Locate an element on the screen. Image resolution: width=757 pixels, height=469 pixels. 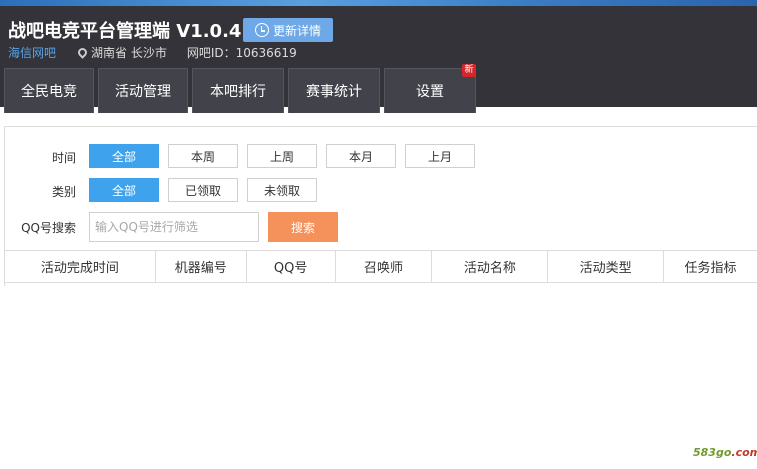
location-text: 湖南省 长沙市 is located at coordinates (129, 53).